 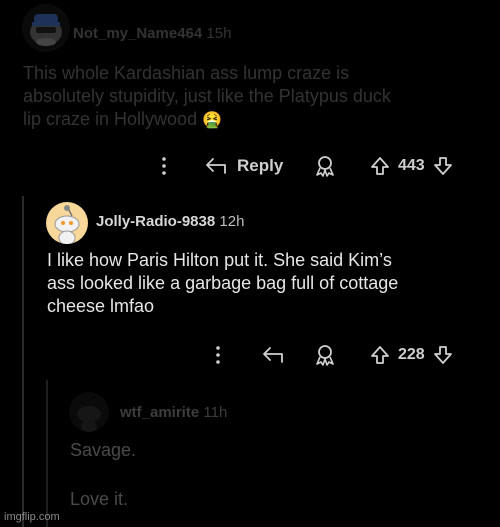 I want to click on comment-1-reply-button: Reply, so click(x=244, y=166).